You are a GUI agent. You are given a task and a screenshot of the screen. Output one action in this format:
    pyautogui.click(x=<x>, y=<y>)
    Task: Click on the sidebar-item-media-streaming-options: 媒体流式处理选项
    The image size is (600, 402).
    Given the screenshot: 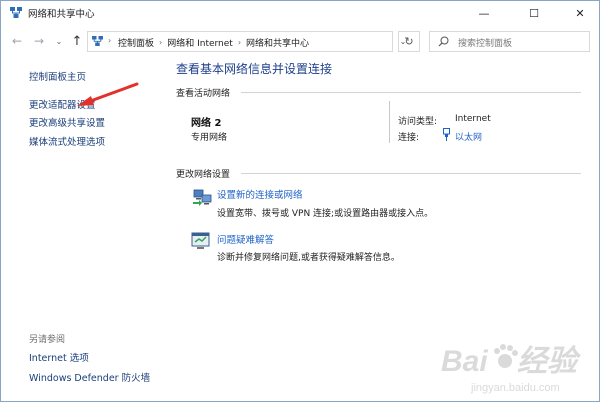 What is the action you would take?
    pyautogui.click(x=67, y=141)
    